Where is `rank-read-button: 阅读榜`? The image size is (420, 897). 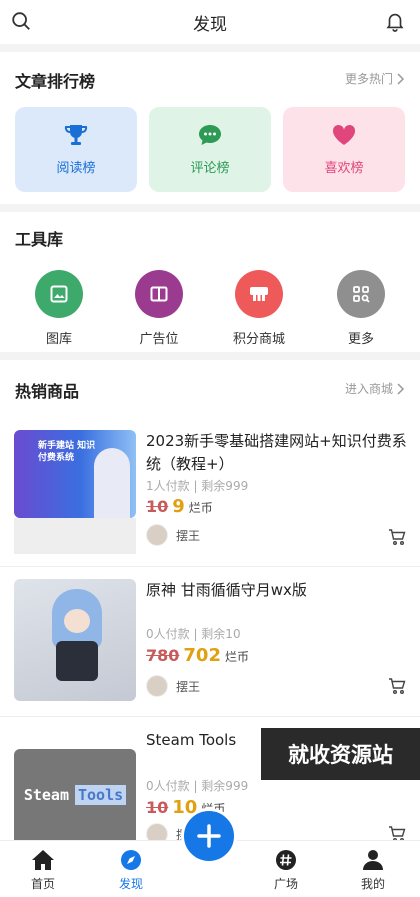 rank-read-button: 阅读榜 is located at coordinates (76, 149).